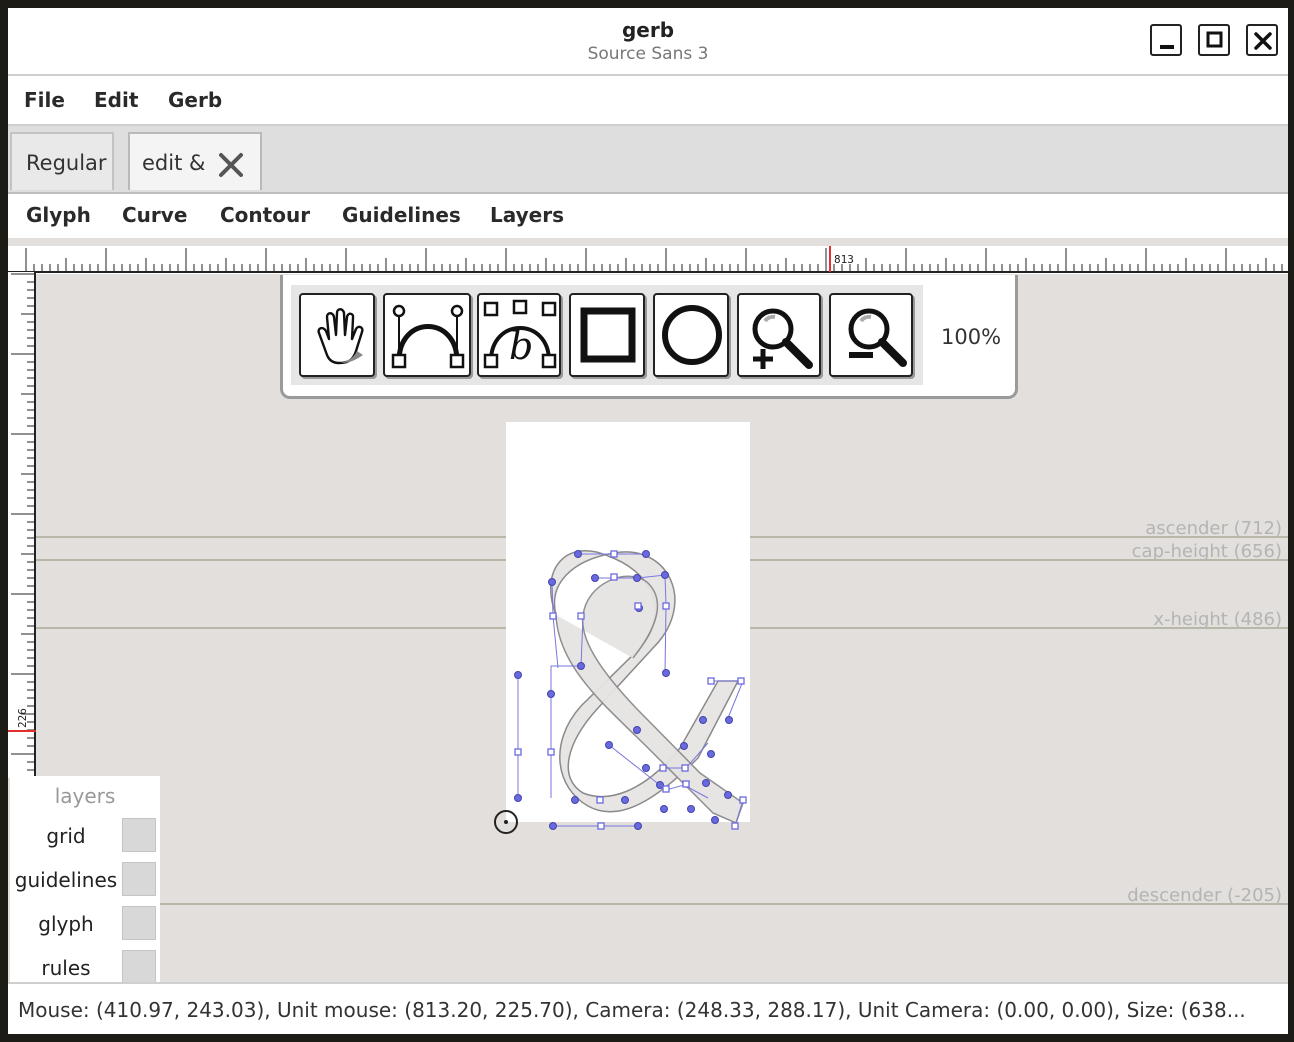 This screenshot has height=1042, width=1294. What do you see at coordinates (66, 880) in the screenshot?
I see `layer-name: guidelines` at bounding box center [66, 880].